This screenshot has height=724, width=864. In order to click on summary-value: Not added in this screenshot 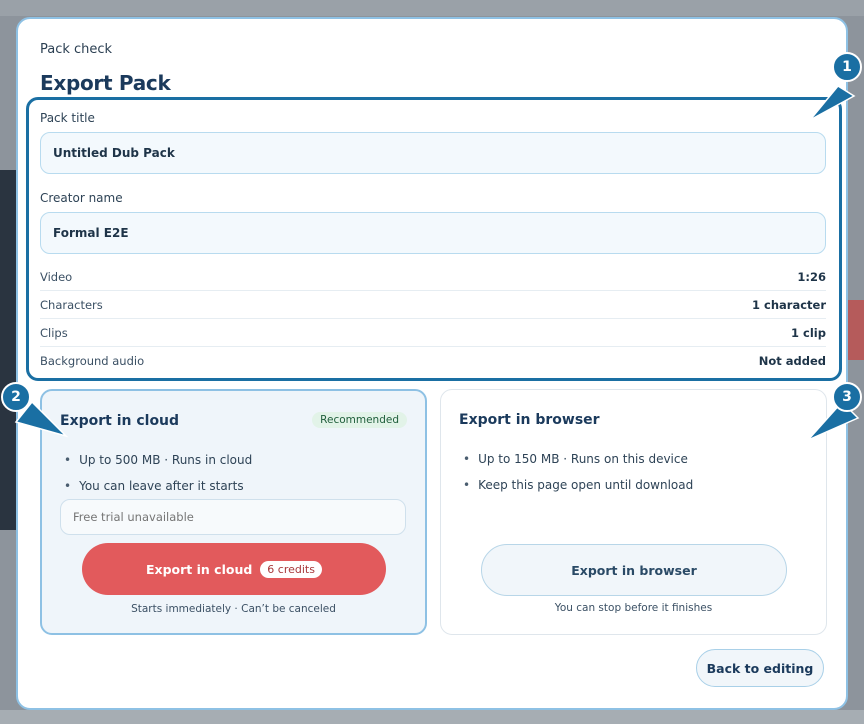, I will do `click(792, 361)`.